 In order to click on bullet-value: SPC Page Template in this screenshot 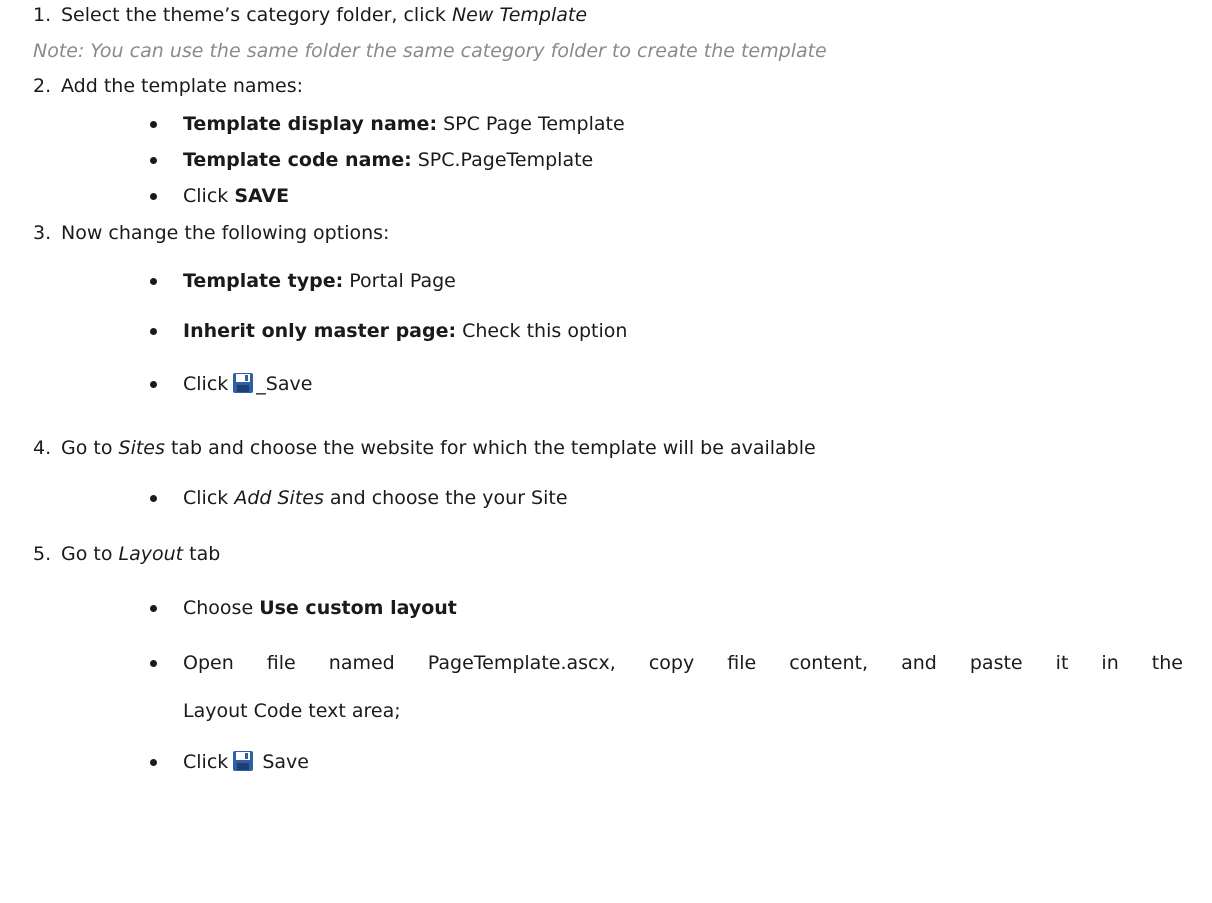, I will do `click(531, 124)`.